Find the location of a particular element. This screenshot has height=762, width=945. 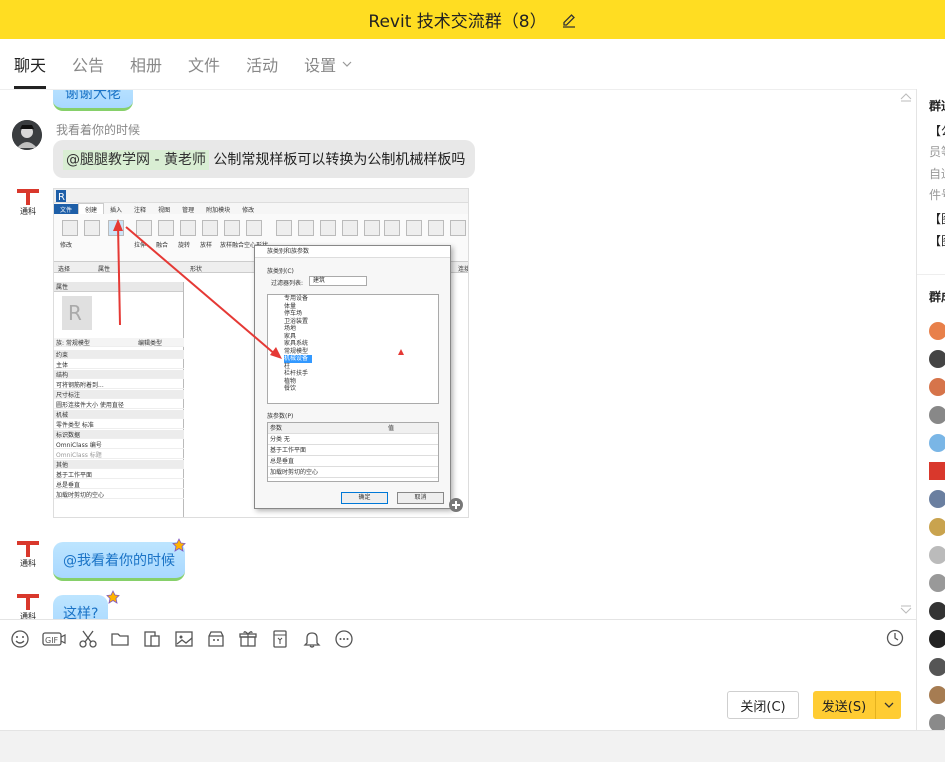

sender-name: 我看着你的时候 is located at coordinates (98, 129).